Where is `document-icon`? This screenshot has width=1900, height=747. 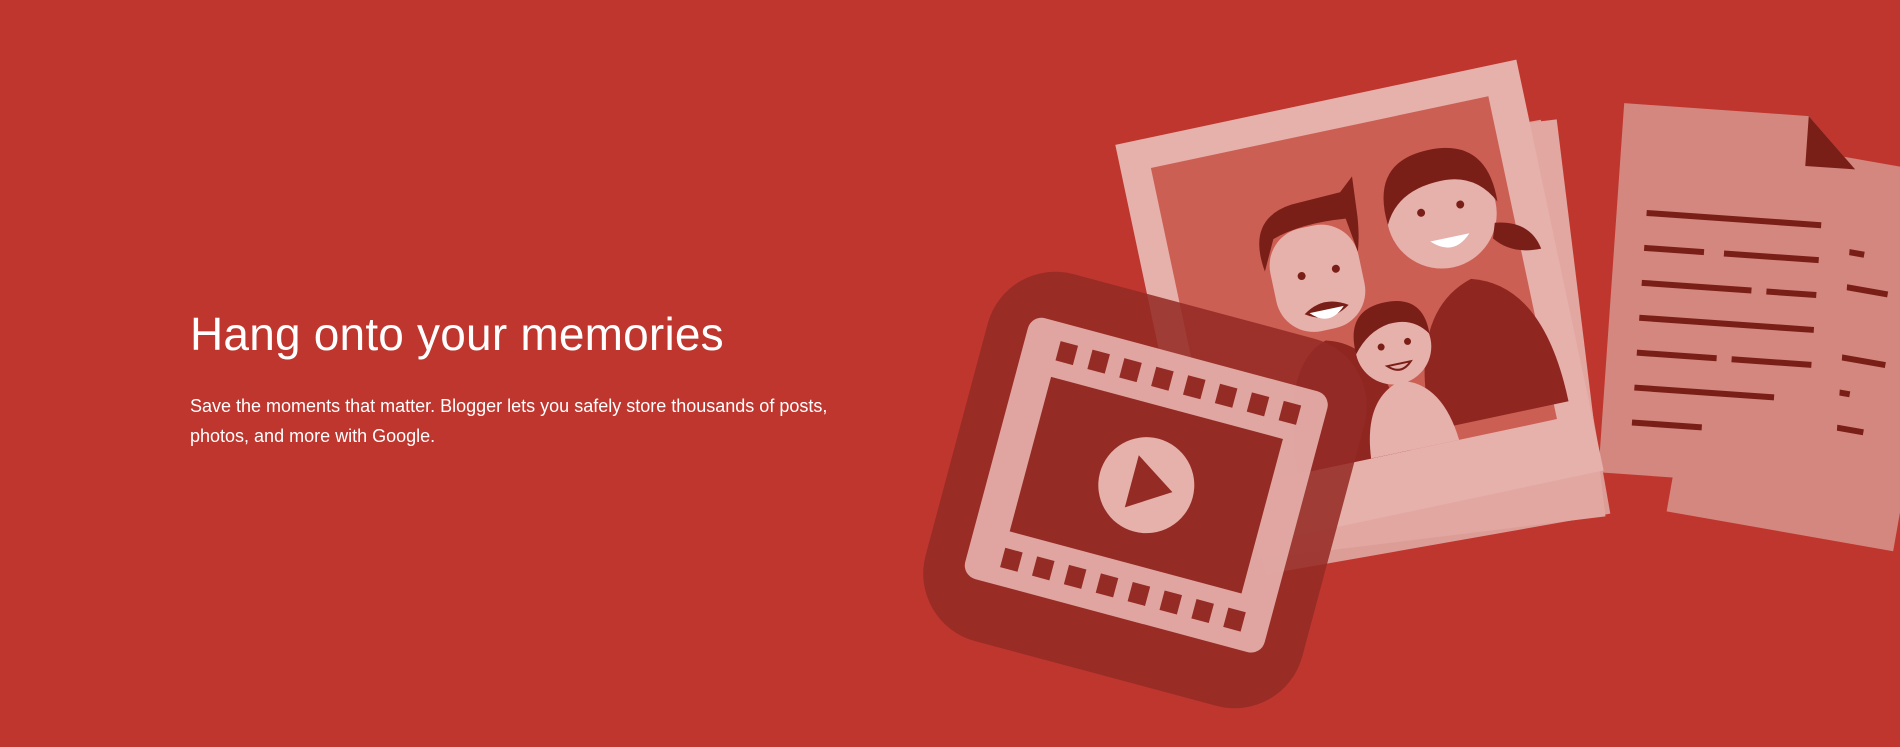 document-icon is located at coordinates (1749, 327).